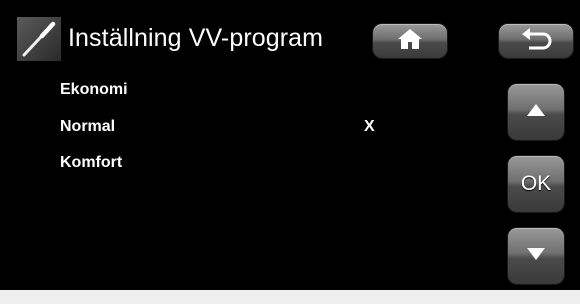 This screenshot has height=304, width=580. I want to click on back-button, so click(536, 41).